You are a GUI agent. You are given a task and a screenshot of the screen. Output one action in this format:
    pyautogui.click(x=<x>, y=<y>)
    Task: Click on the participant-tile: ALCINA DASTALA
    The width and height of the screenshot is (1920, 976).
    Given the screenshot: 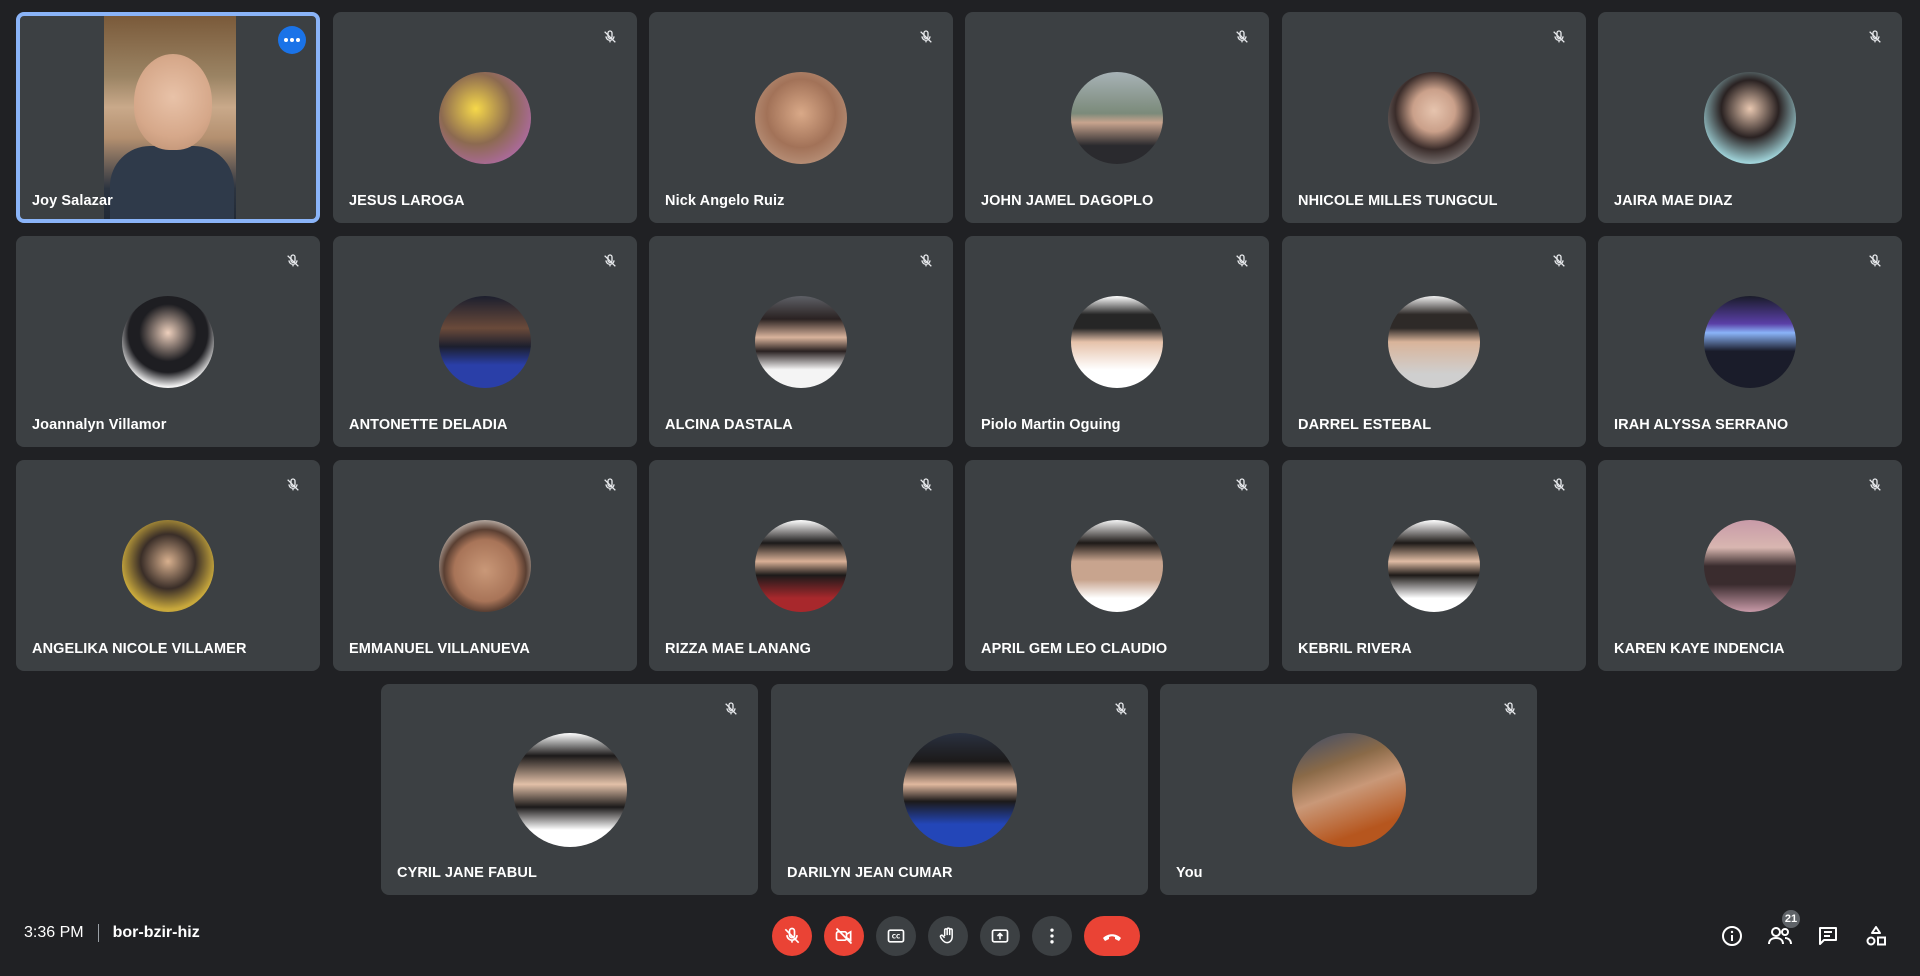 What is the action you would take?
    pyautogui.click(x=801, y=341)
    